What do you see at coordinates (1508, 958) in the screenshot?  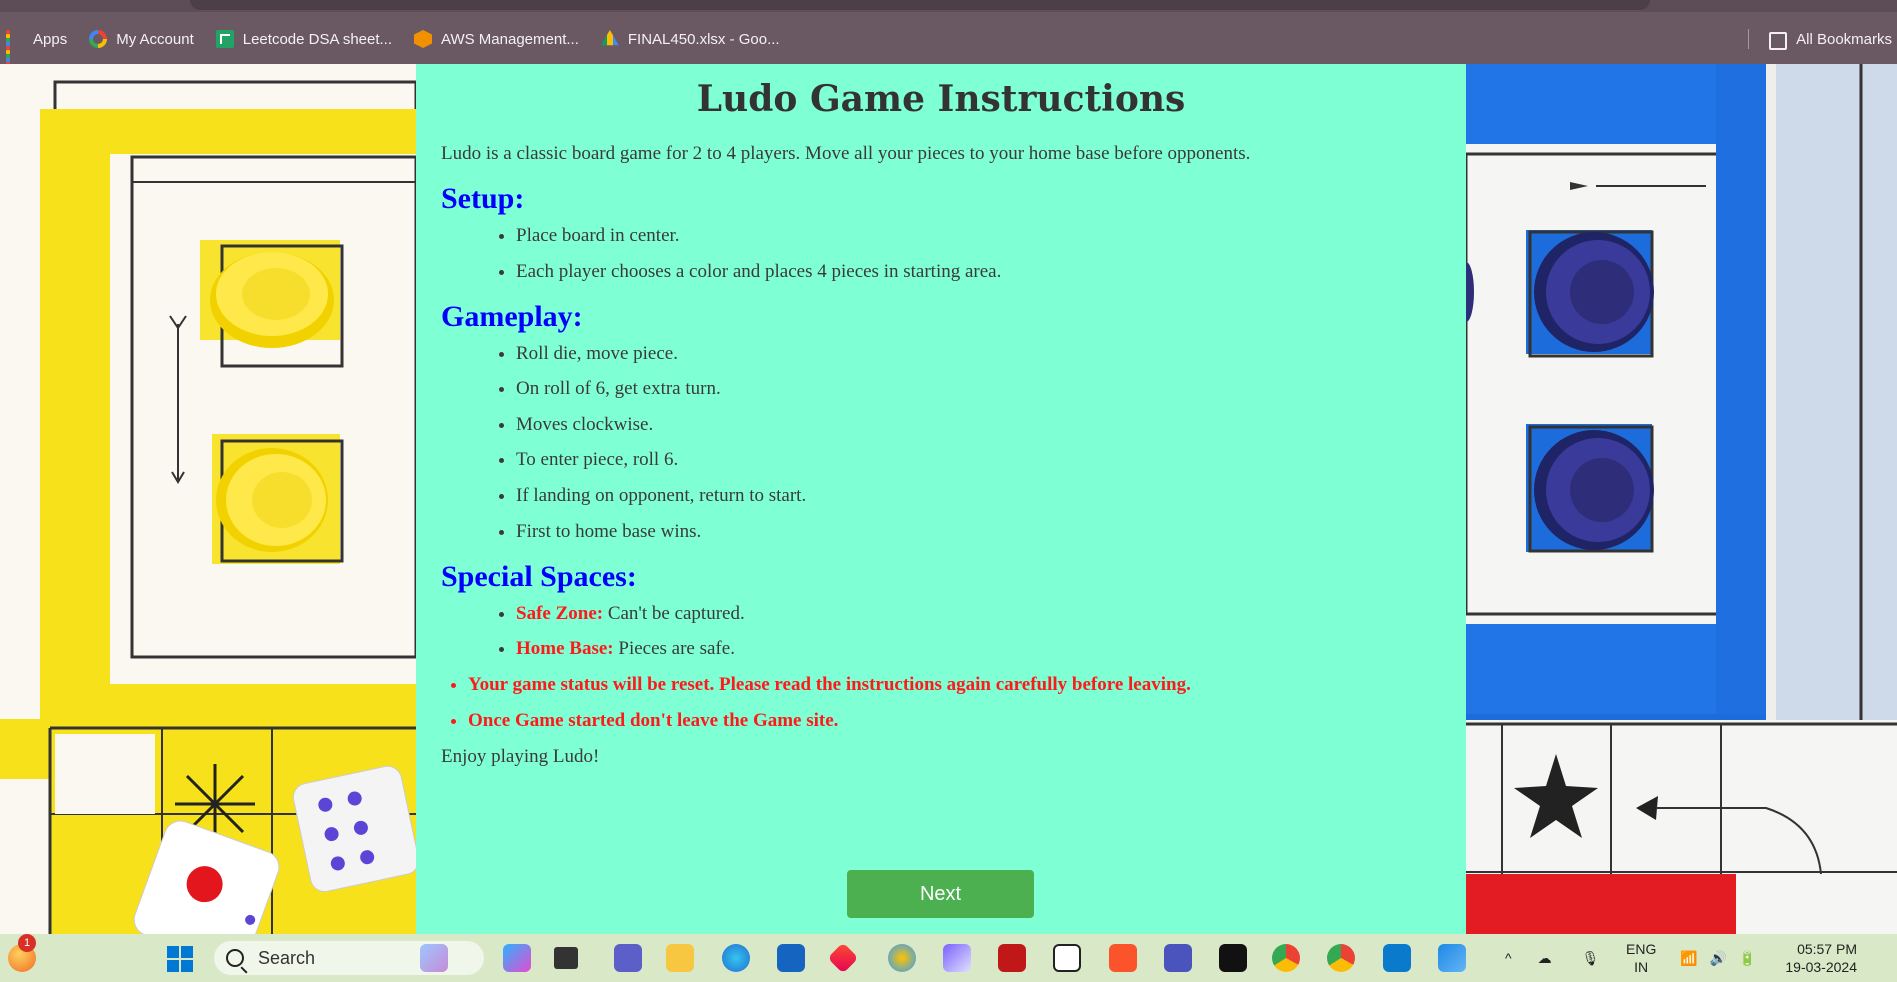 I see `chevron-up-icon: ^` at bounding box center [1508, 958].